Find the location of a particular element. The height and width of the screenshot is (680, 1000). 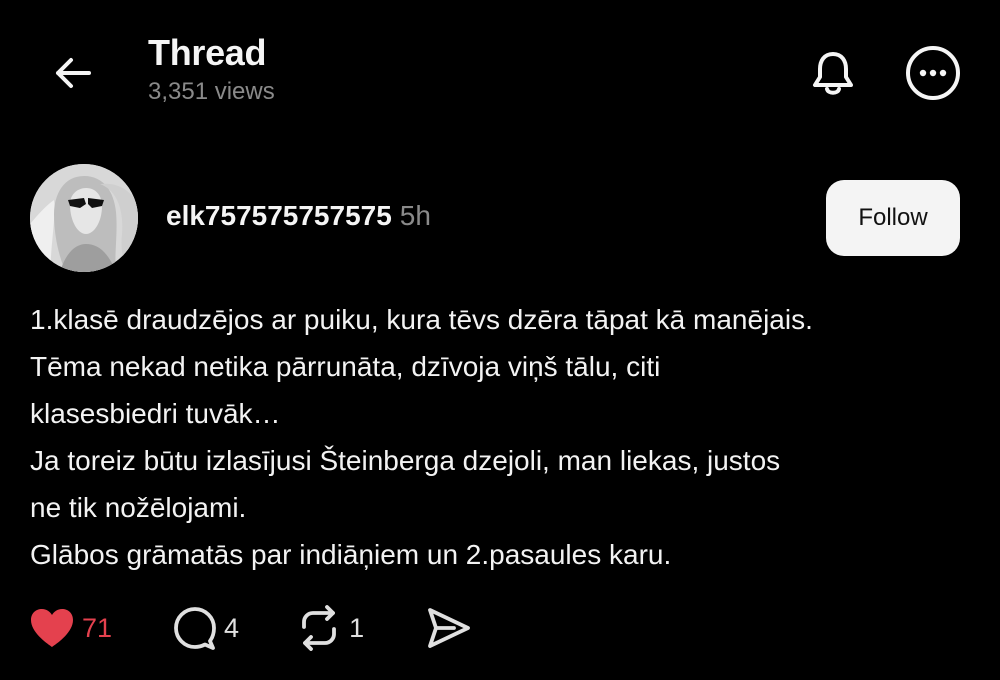

avatar is located at coordinates (84, 218).